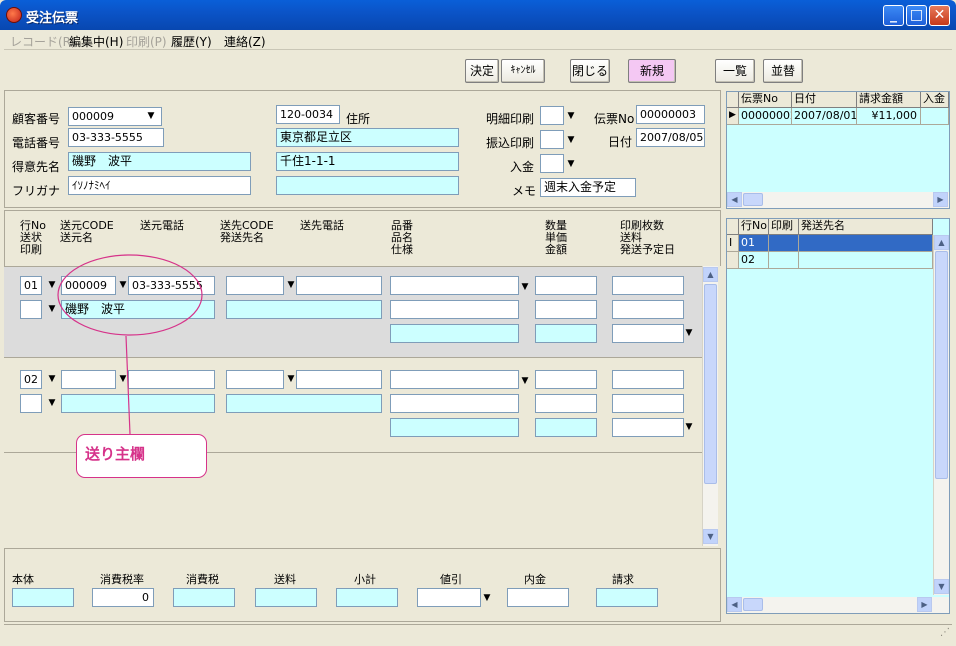 This screenshot has height=646, width=956. What do you see at coordinates (754, 227) in the screenshot?
I see `ship-list-header: 行No` at bounding box center [754, 227].